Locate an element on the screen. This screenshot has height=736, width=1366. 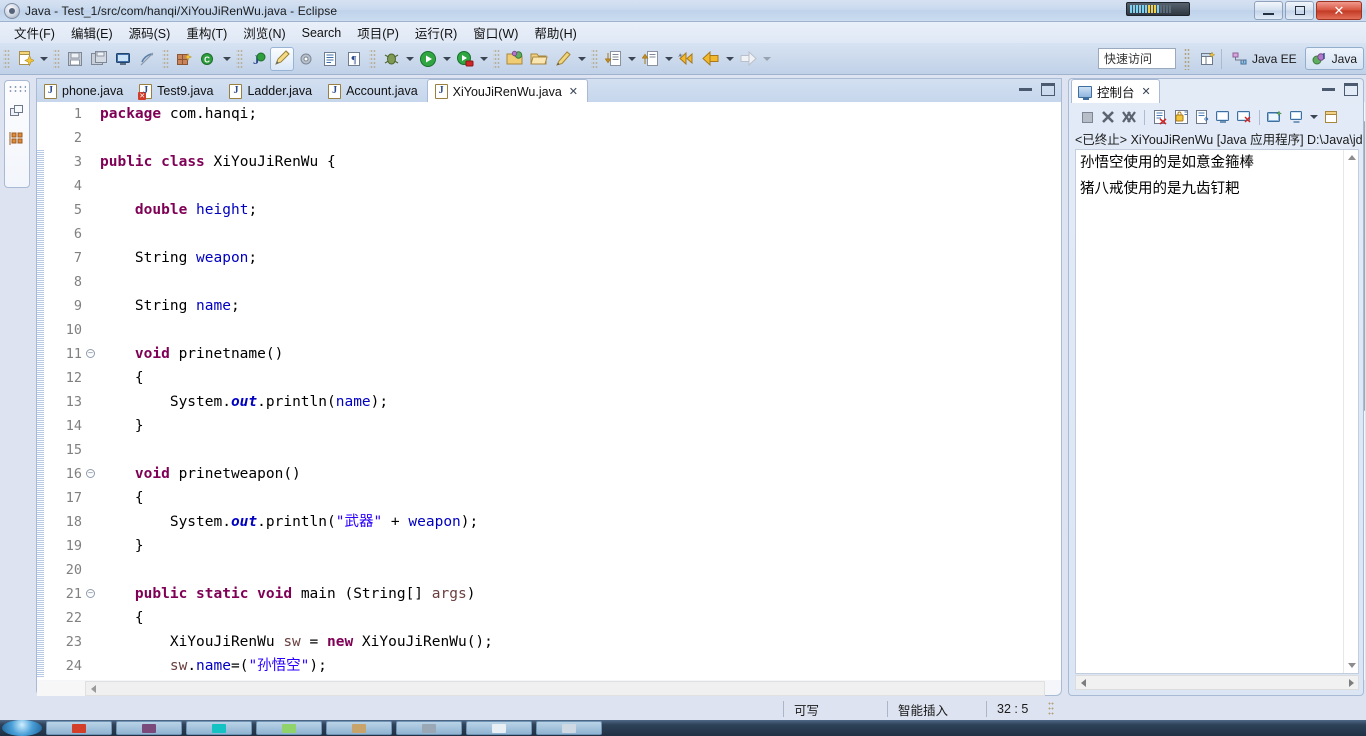
console-scroll-down-icon is located at coordinates (1351, 665).